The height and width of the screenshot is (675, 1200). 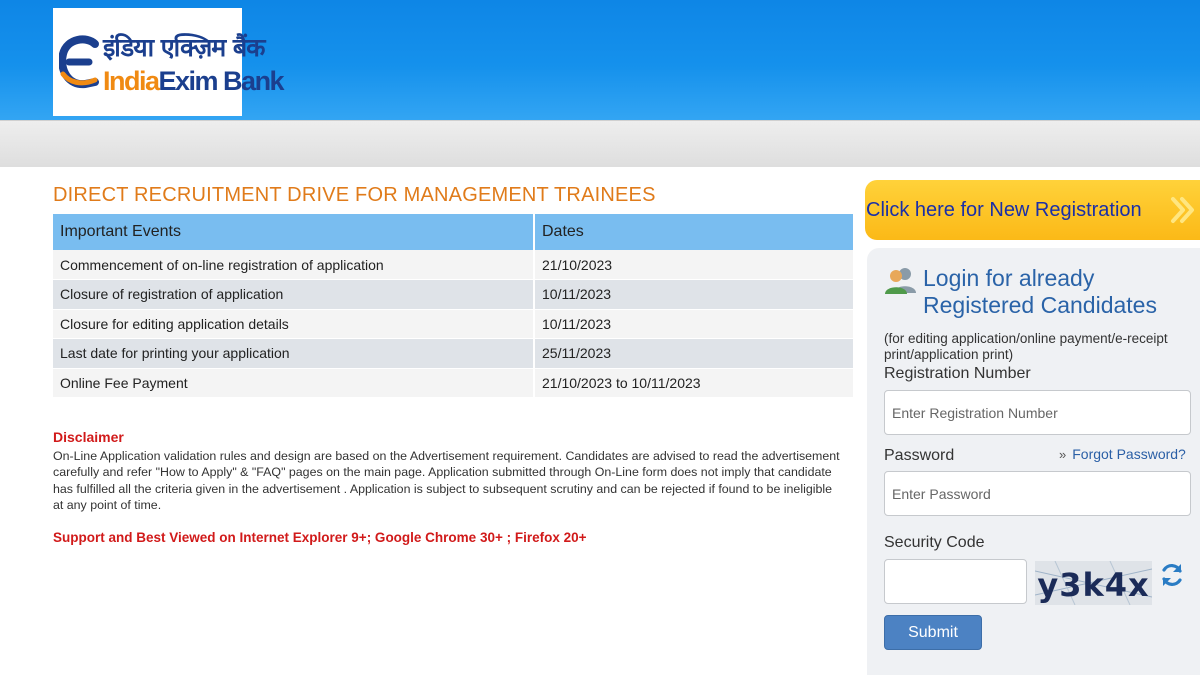 I want to click on password-label: Password, so click(x=919, y=455).